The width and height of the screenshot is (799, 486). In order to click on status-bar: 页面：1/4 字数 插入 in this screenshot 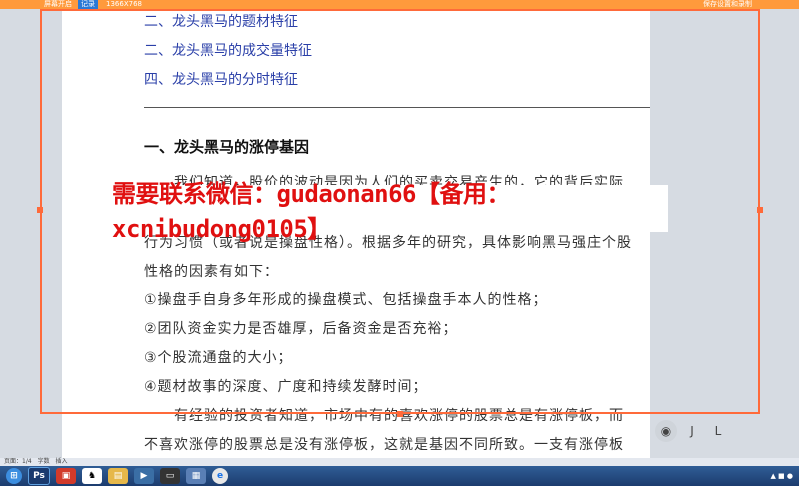, I will do `click(399, 462)`.